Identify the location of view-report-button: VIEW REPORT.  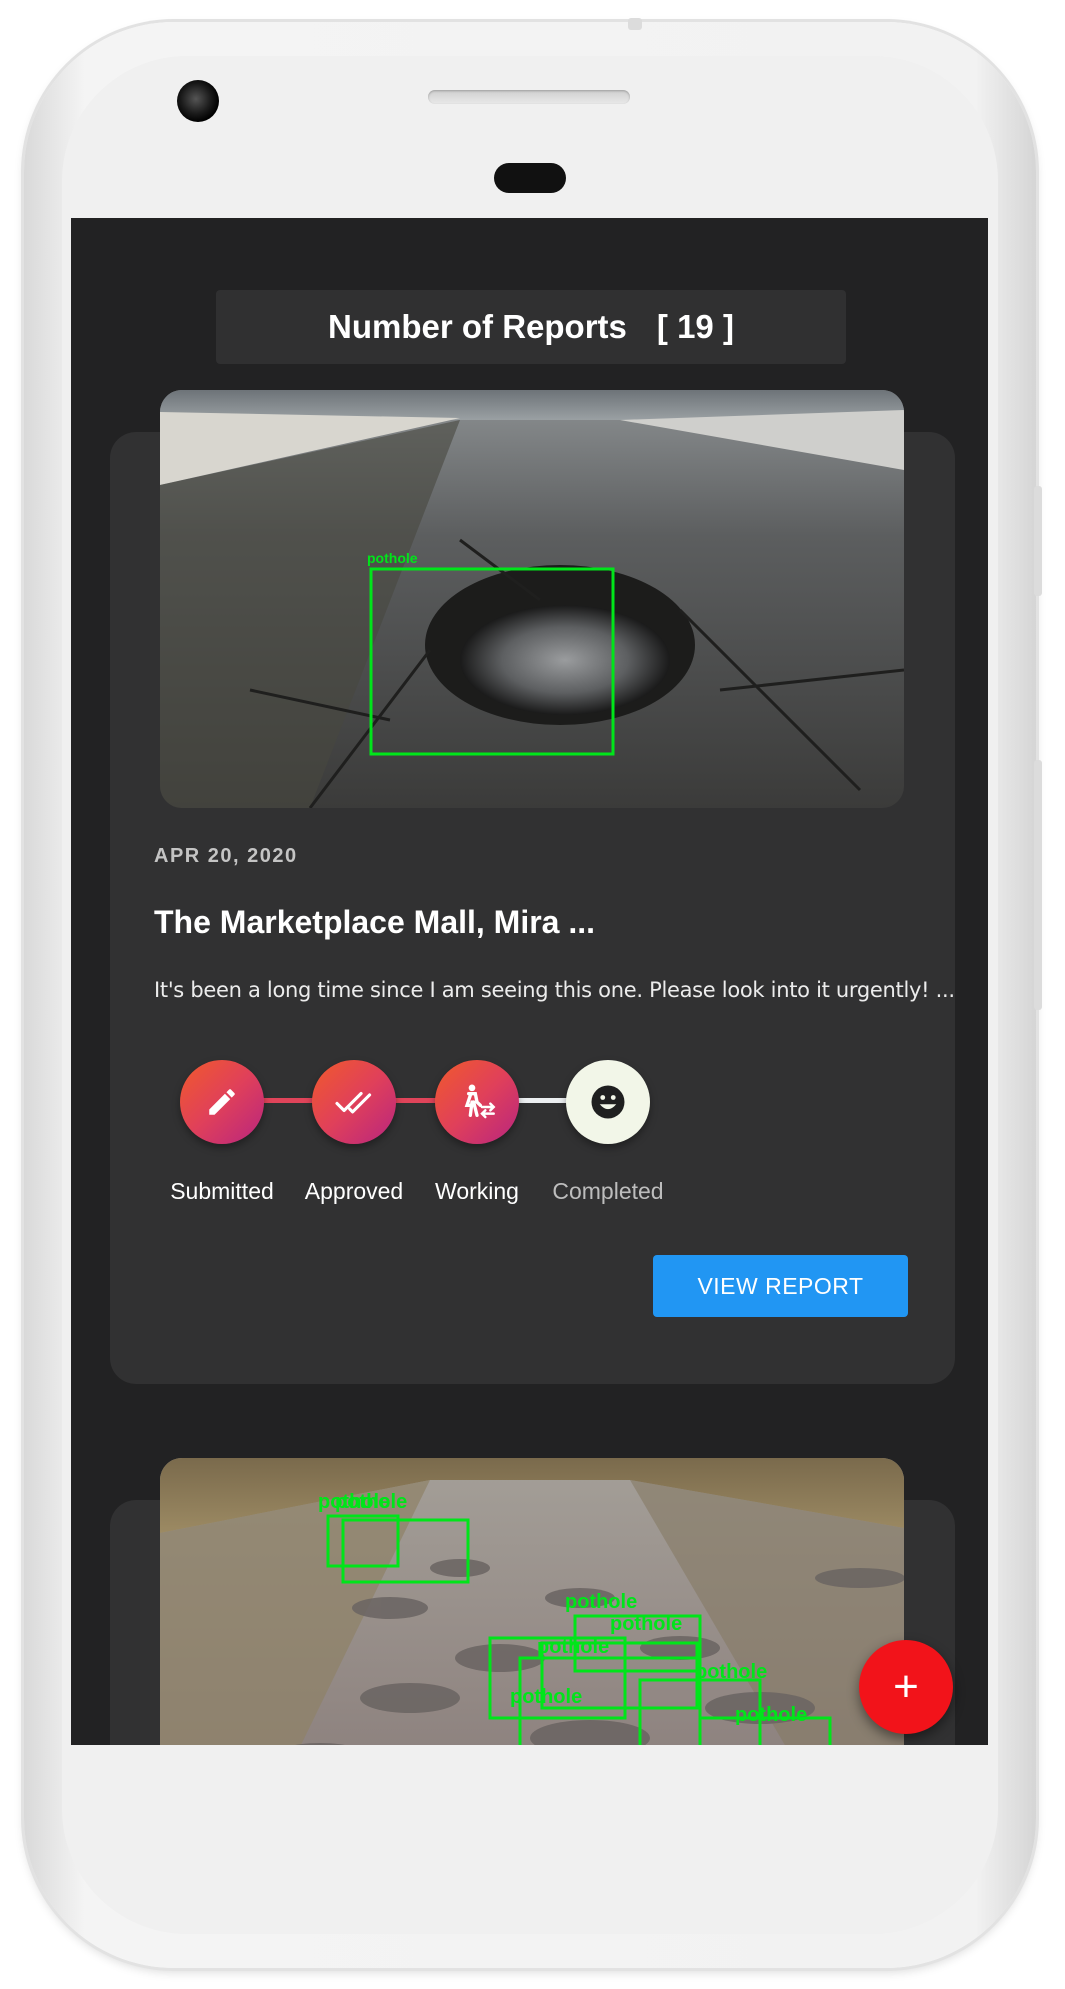
(780, 1286).